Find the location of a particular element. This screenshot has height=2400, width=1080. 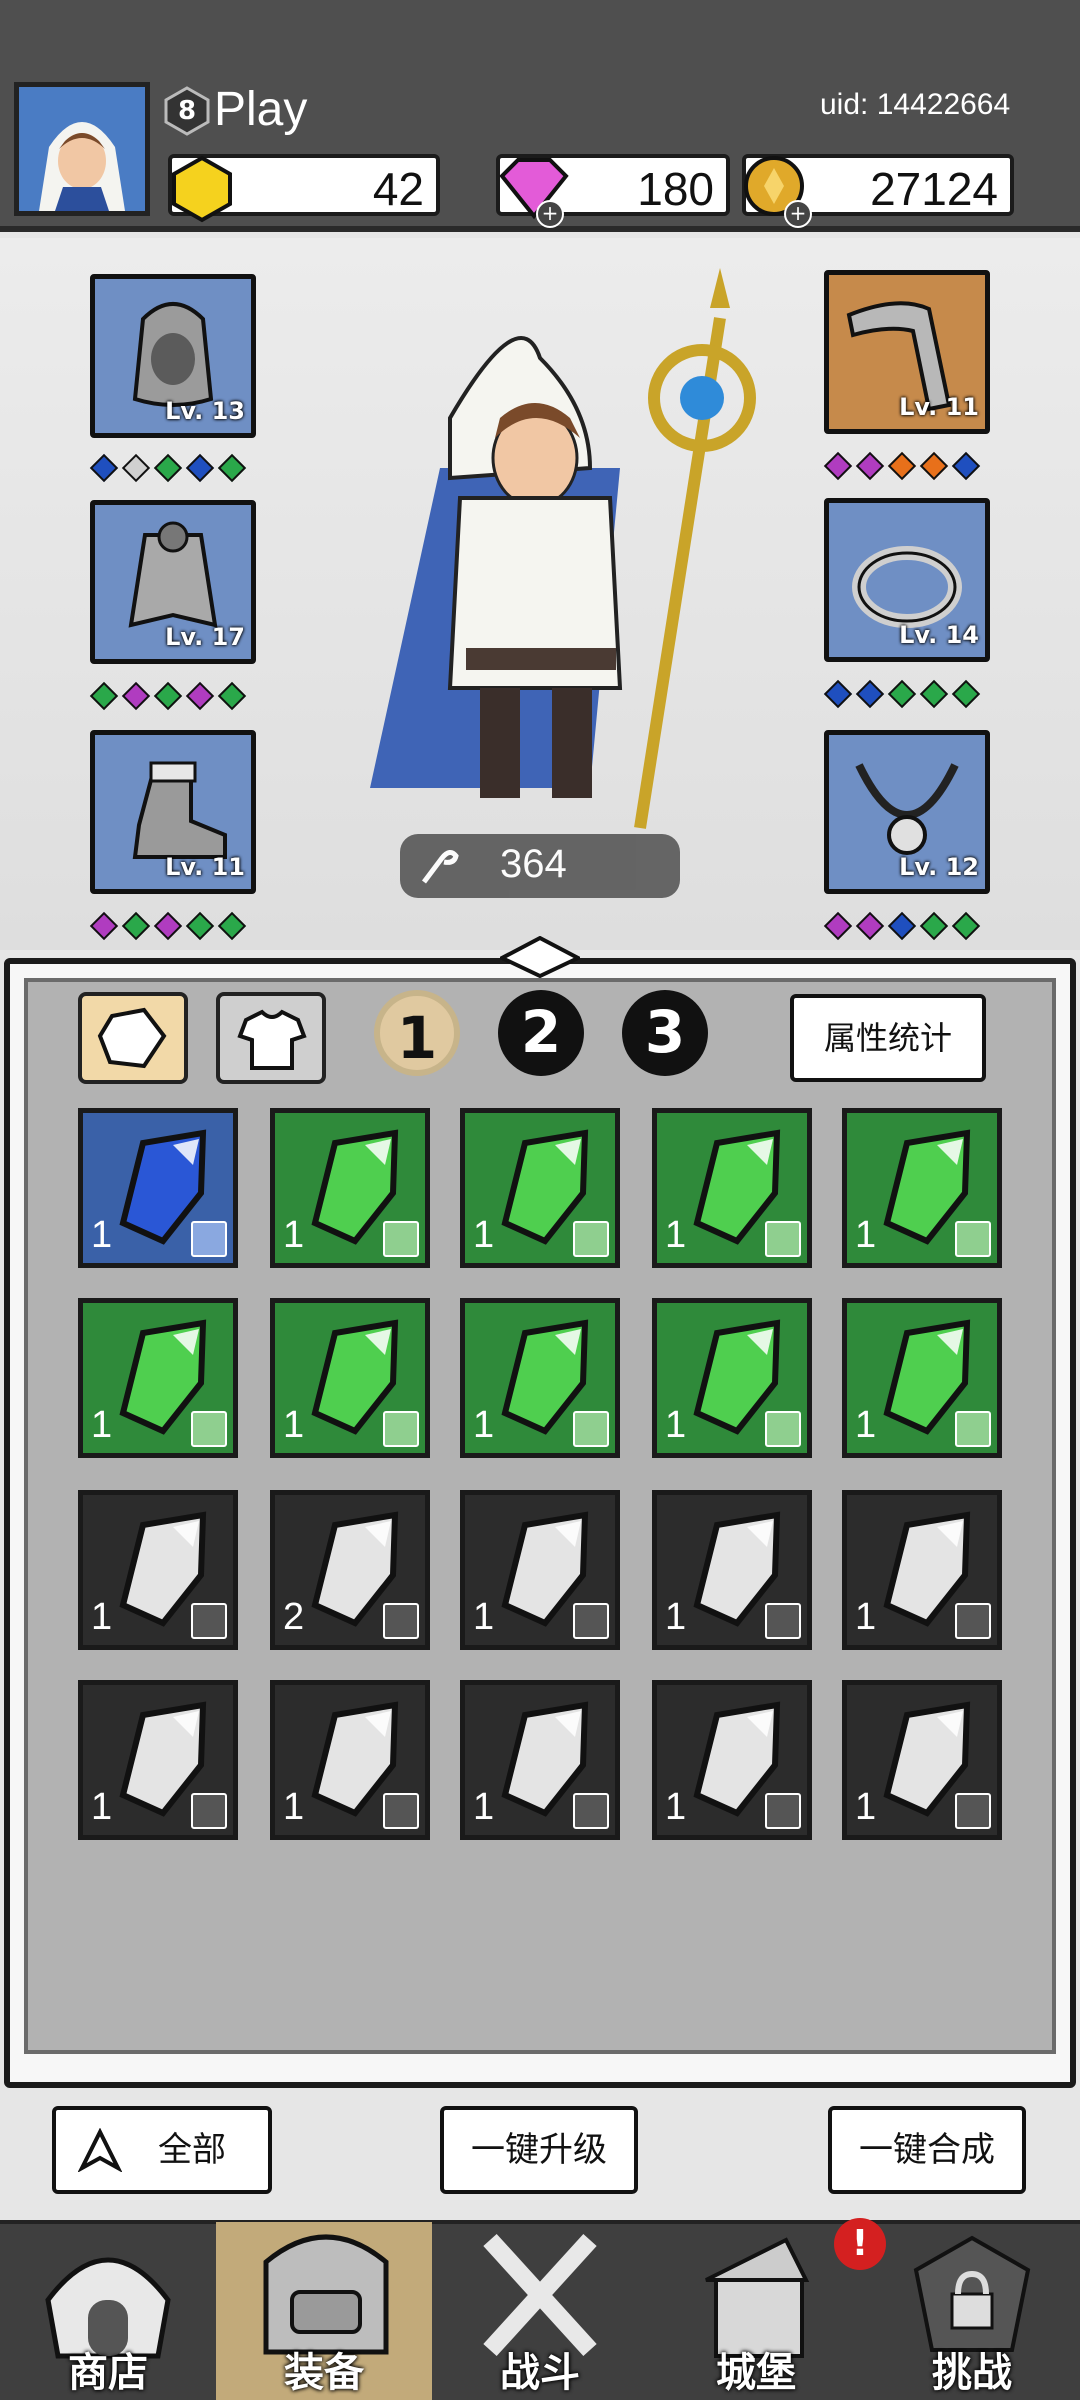

equip-slot-necklace: Lv. 12 is located at coordinates (907, 812).